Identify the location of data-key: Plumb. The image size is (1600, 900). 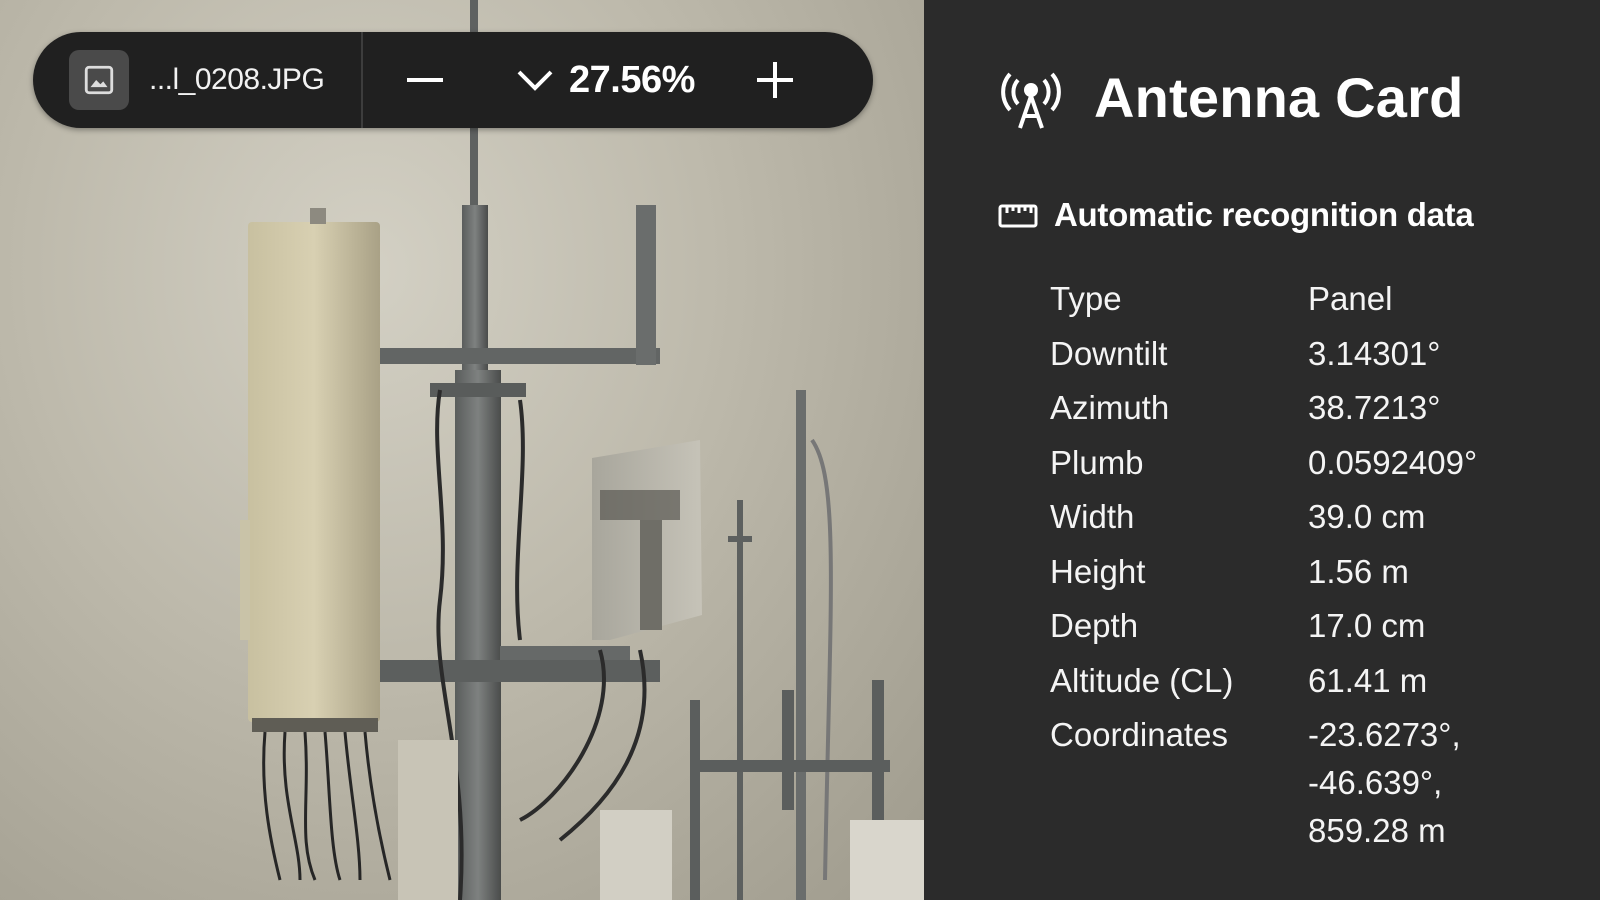
(1097, 462).